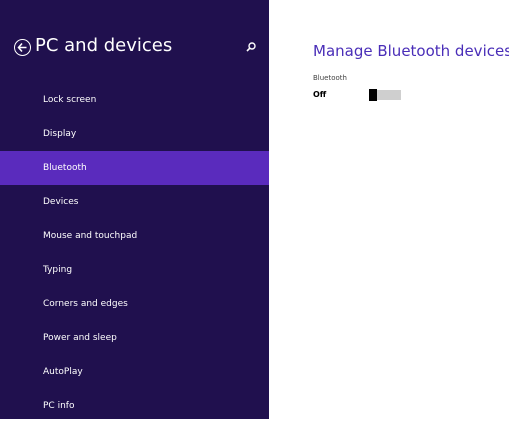 Image resolution: width=509 pixels, height=423 pixels. What do you see at coordinates (385, 95) in the screenshot?
I see `bluetooth-toggle` at bounding box center [385, 95].